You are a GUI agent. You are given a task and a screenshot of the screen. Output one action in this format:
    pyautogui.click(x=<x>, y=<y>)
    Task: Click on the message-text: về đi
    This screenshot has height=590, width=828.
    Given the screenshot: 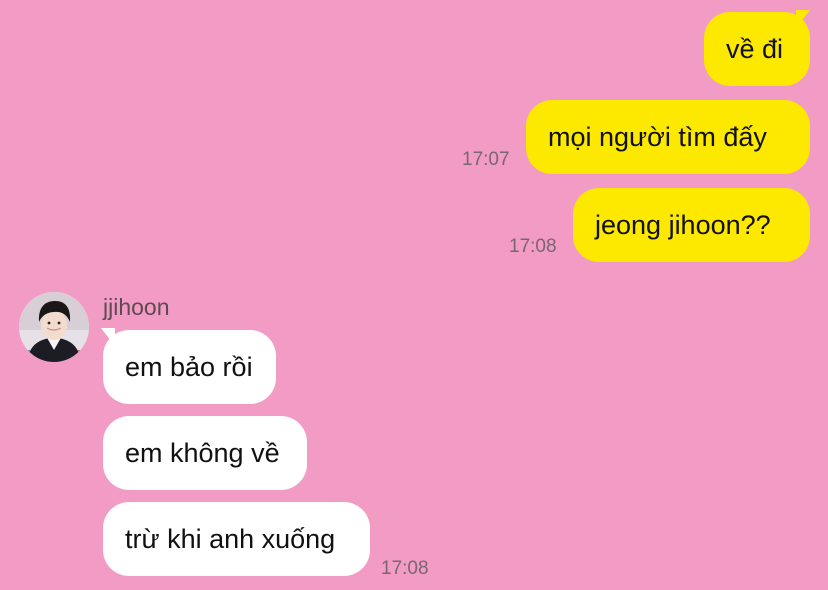 What is the action you would take?
    pyautogui.click(x=755, y=48)
    